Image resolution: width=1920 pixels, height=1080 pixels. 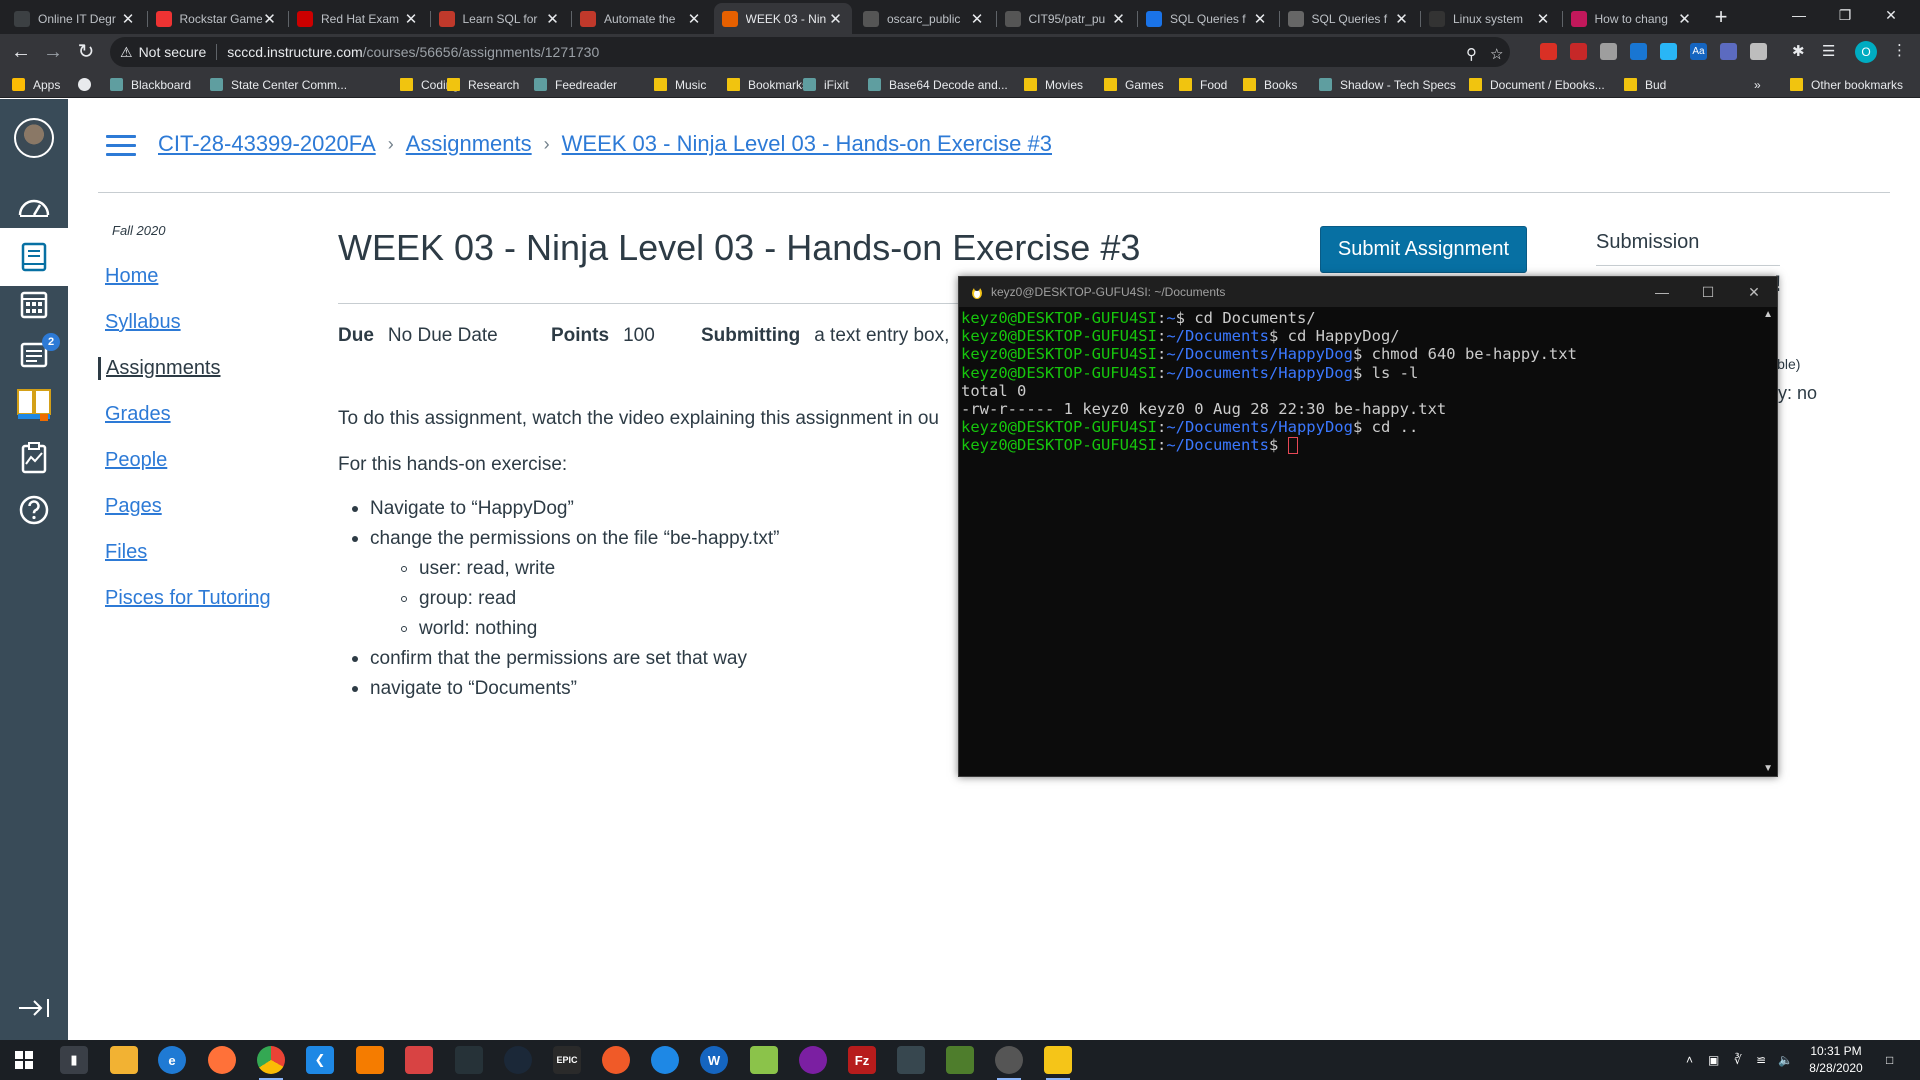 What do you see at coordinates (1798, 51) in the screenshot?
I see `puzzle-extensions-icon: ✱` at bounding box center [1798, 51].